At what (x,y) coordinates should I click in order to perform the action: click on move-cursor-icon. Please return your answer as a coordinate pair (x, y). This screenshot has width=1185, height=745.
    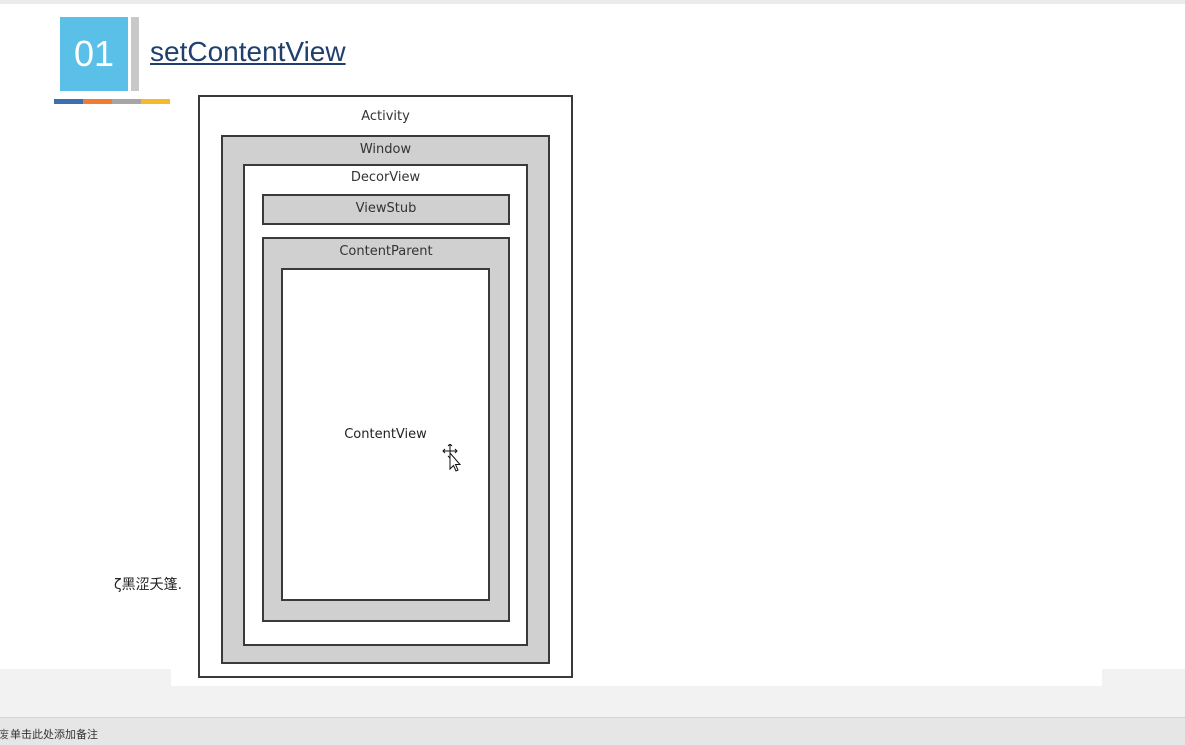
    Looking at the image, I should click on (452, 458).